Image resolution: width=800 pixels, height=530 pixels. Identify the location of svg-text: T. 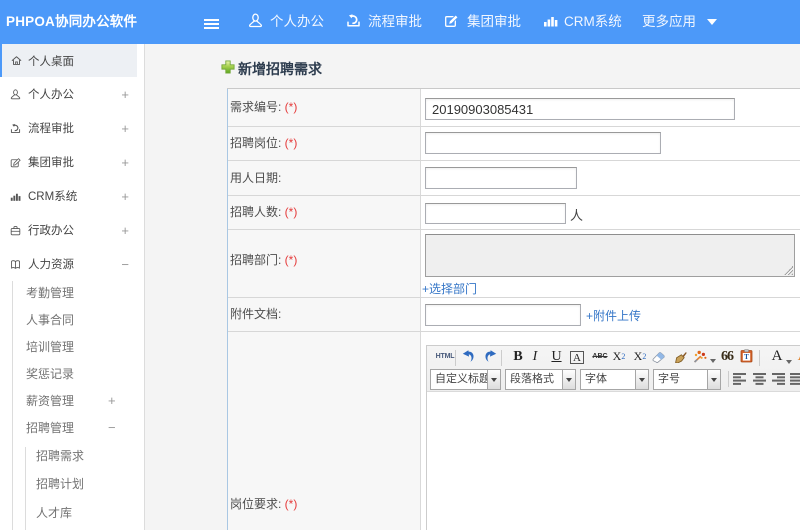
(746, 357).